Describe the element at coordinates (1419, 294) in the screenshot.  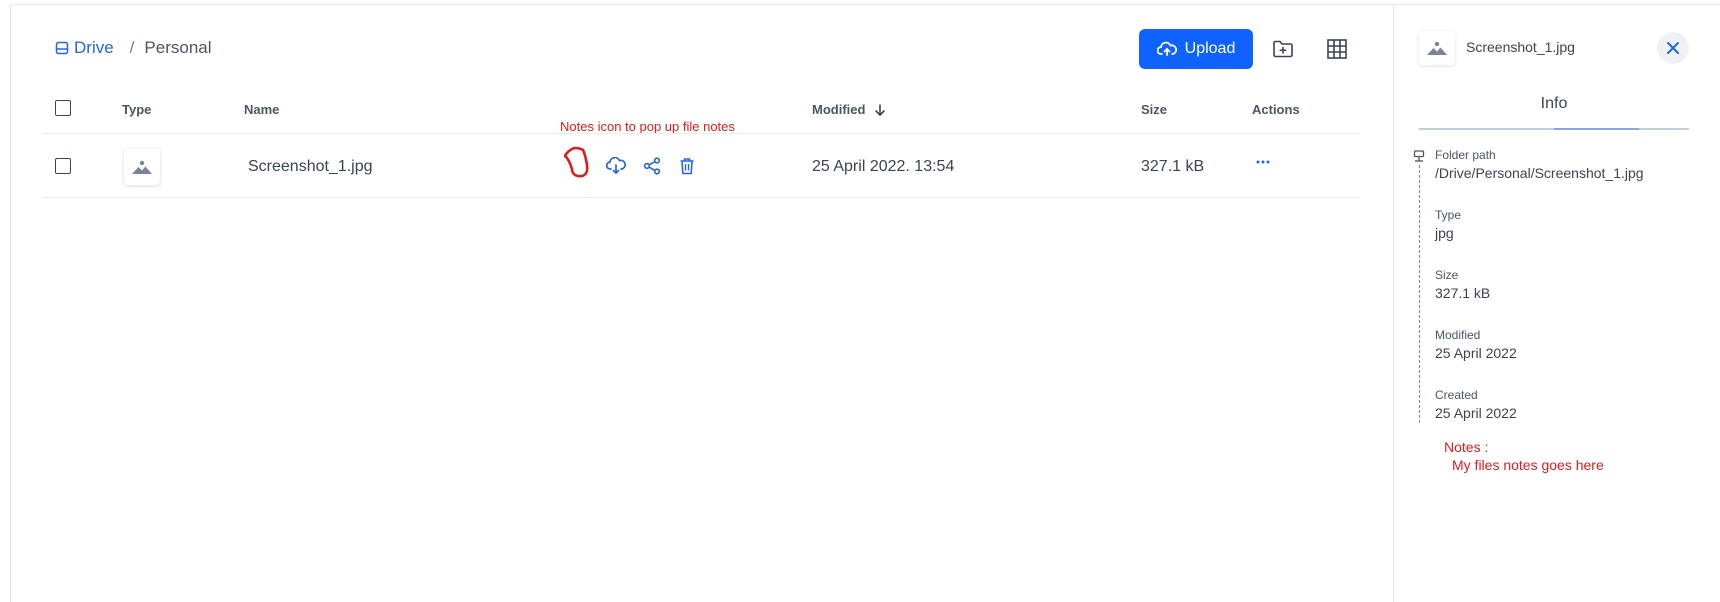
I see `info-timeline` at that location.